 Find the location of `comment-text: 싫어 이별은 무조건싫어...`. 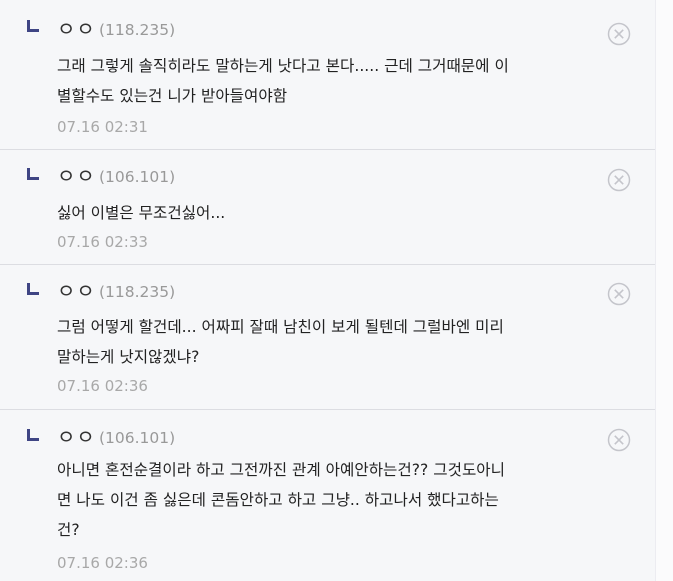

comment-text: 싫어 이별은 무조건싫어... is located at coordinates (141, 213).